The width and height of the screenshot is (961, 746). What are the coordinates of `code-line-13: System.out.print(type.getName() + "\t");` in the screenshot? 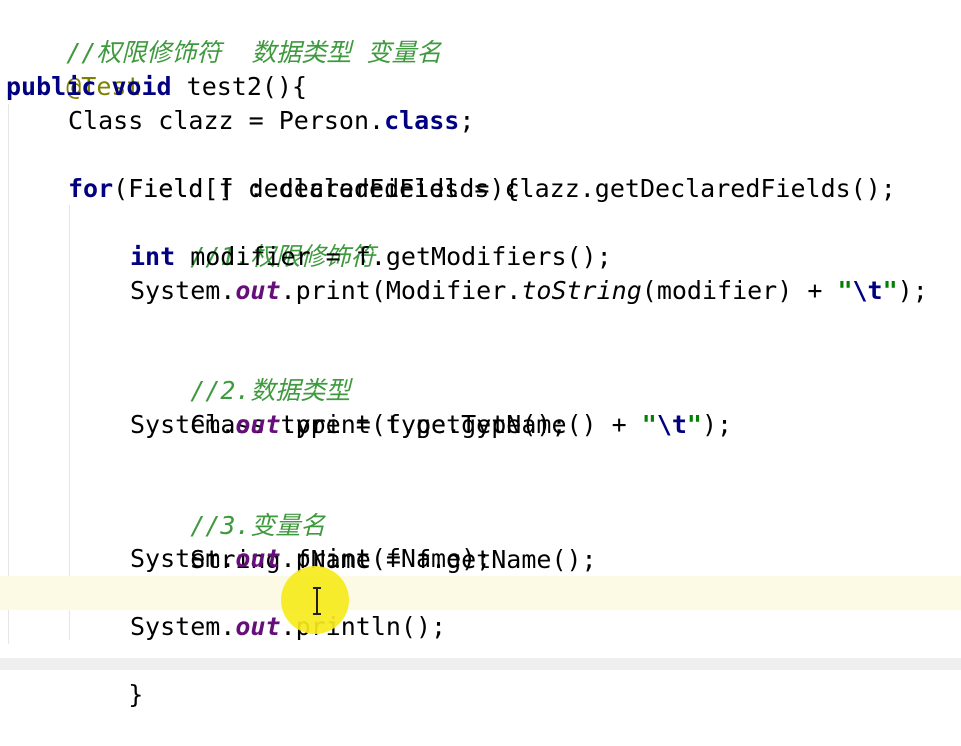 It's located at (480, 425).